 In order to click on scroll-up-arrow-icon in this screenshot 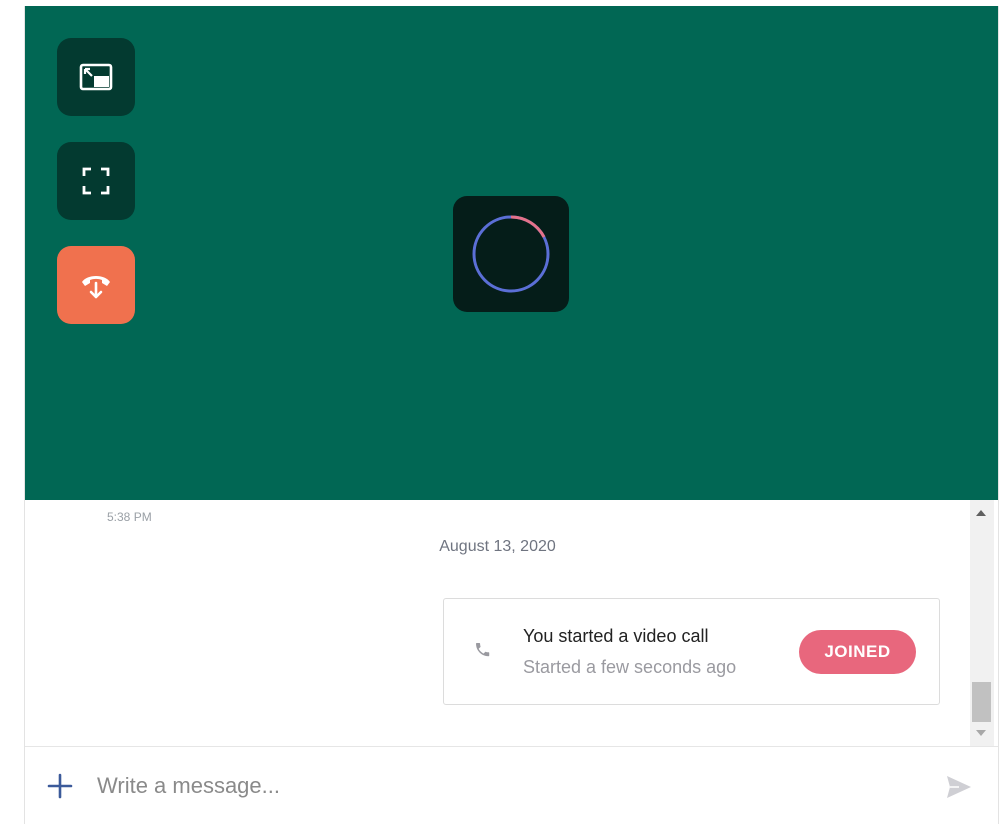, I will do `click(981, 513)`.